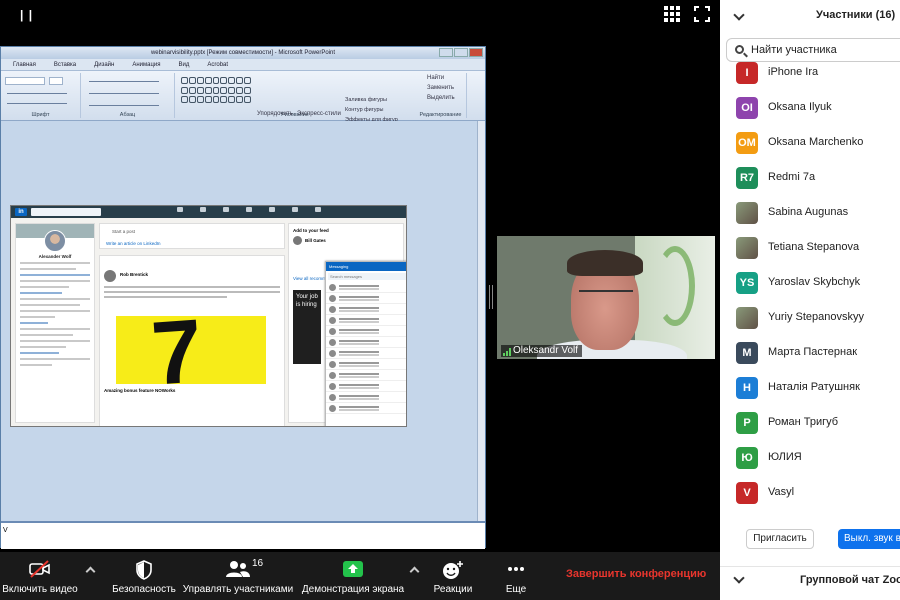 The image size is (900, 600). What do you see at coordinates (813, 352) in the screenshot?
I see `participant-name: Марта Пастернак` at bounding box center [813, 352].